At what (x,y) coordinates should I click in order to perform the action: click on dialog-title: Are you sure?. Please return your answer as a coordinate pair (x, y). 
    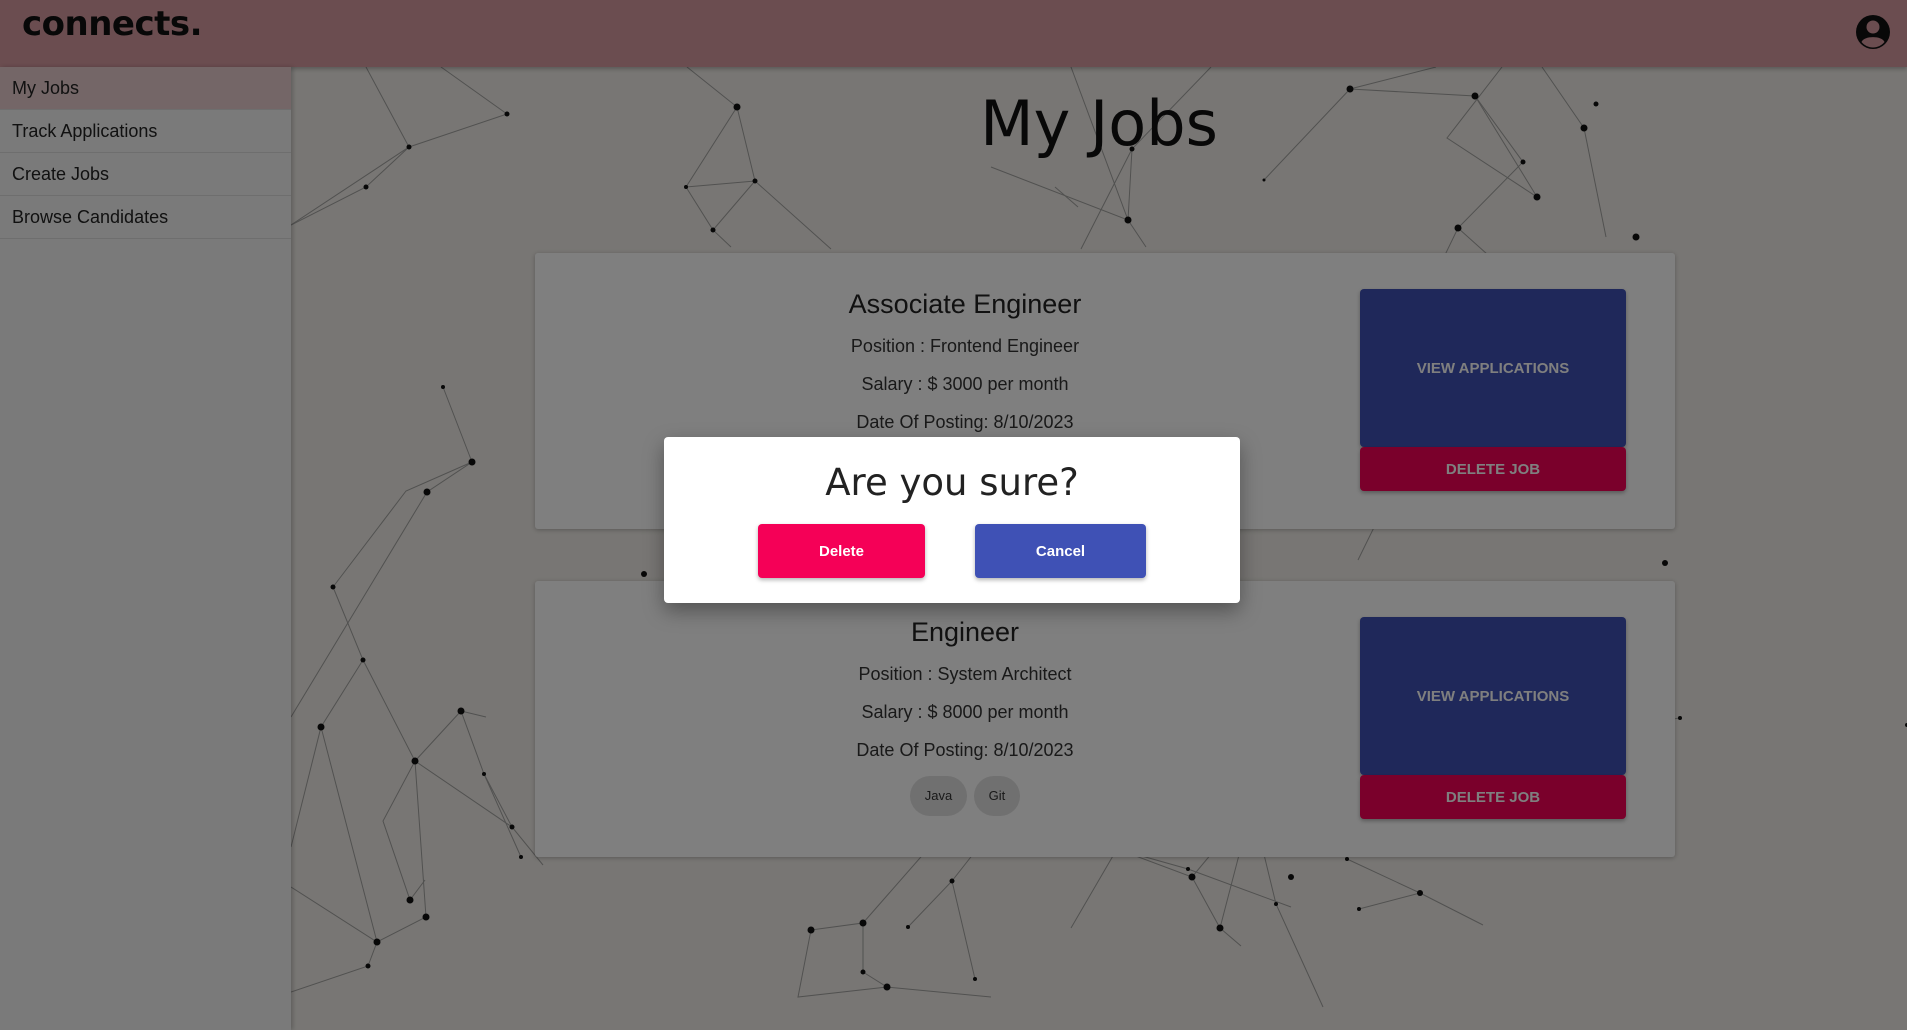
    Looking at the image, I should click on (952, 482).